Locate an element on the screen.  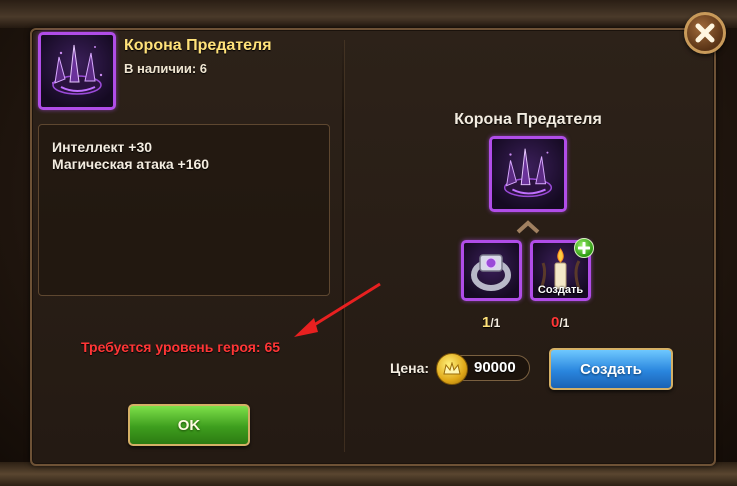
background-top is located at coordinates (368, 14).